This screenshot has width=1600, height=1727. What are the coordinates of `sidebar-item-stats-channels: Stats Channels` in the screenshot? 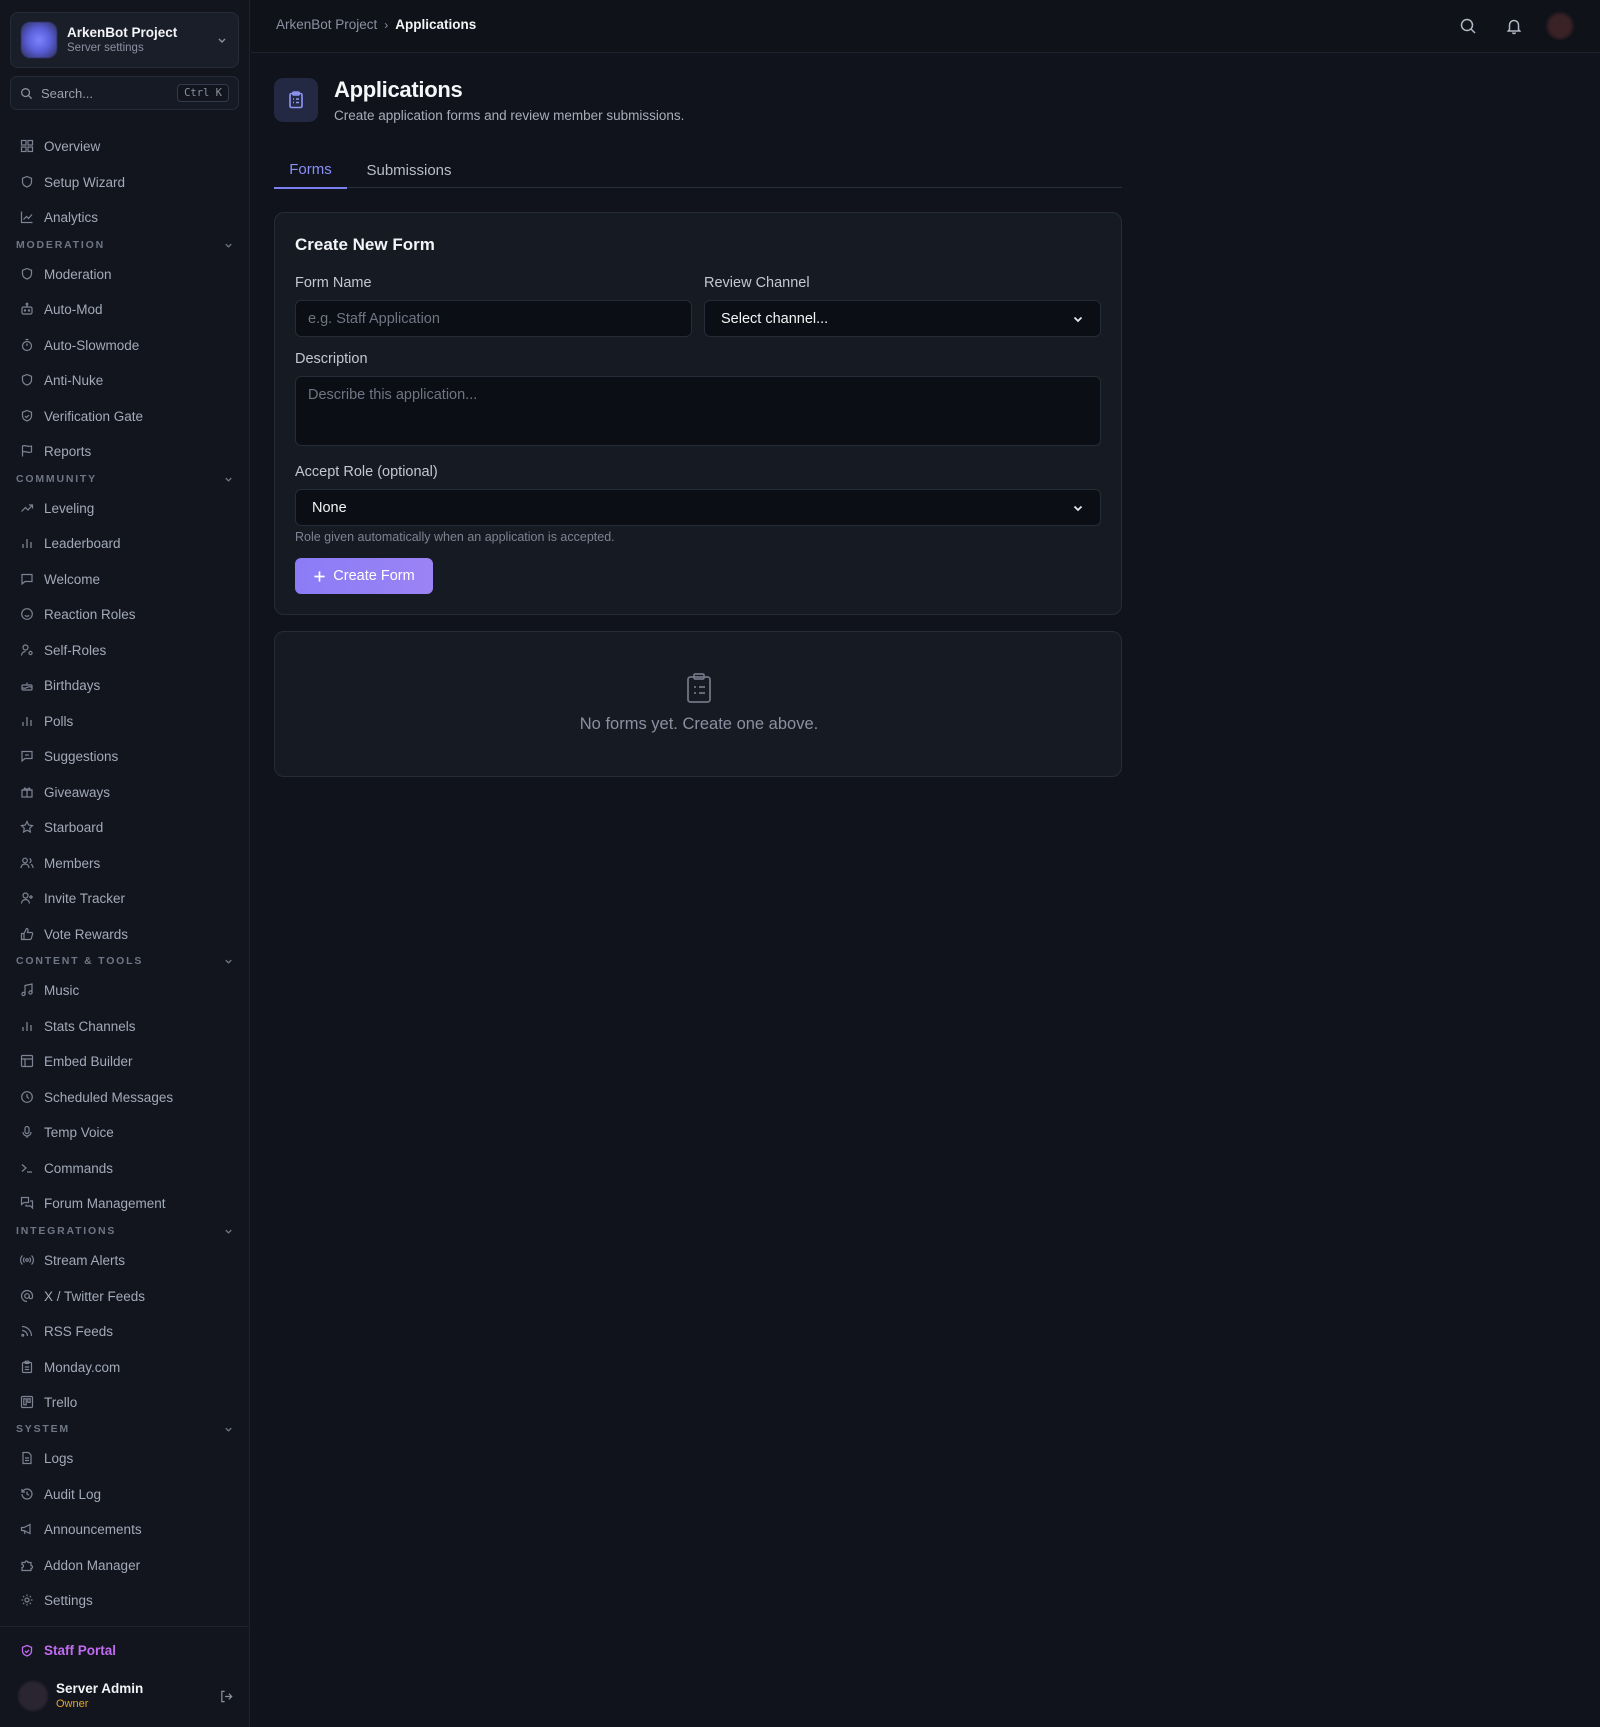 It's located at (78, 1026).